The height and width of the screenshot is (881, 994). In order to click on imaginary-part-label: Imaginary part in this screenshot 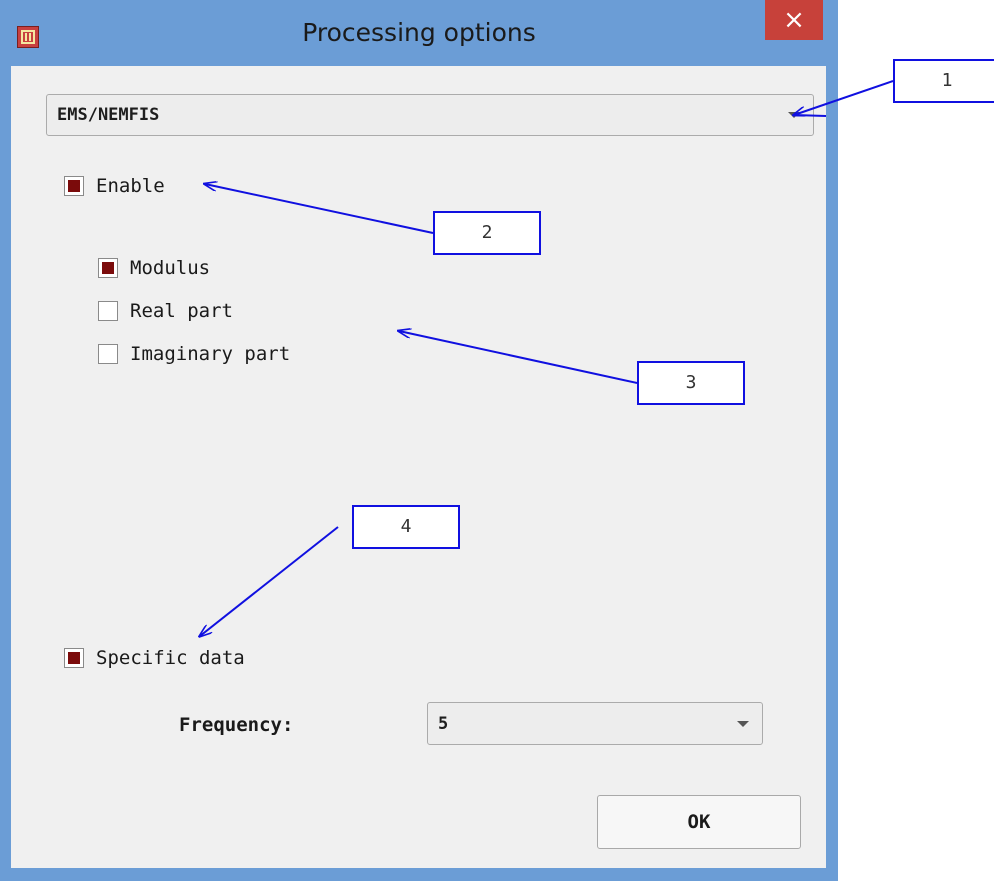, I will do `click(210, 354)`.